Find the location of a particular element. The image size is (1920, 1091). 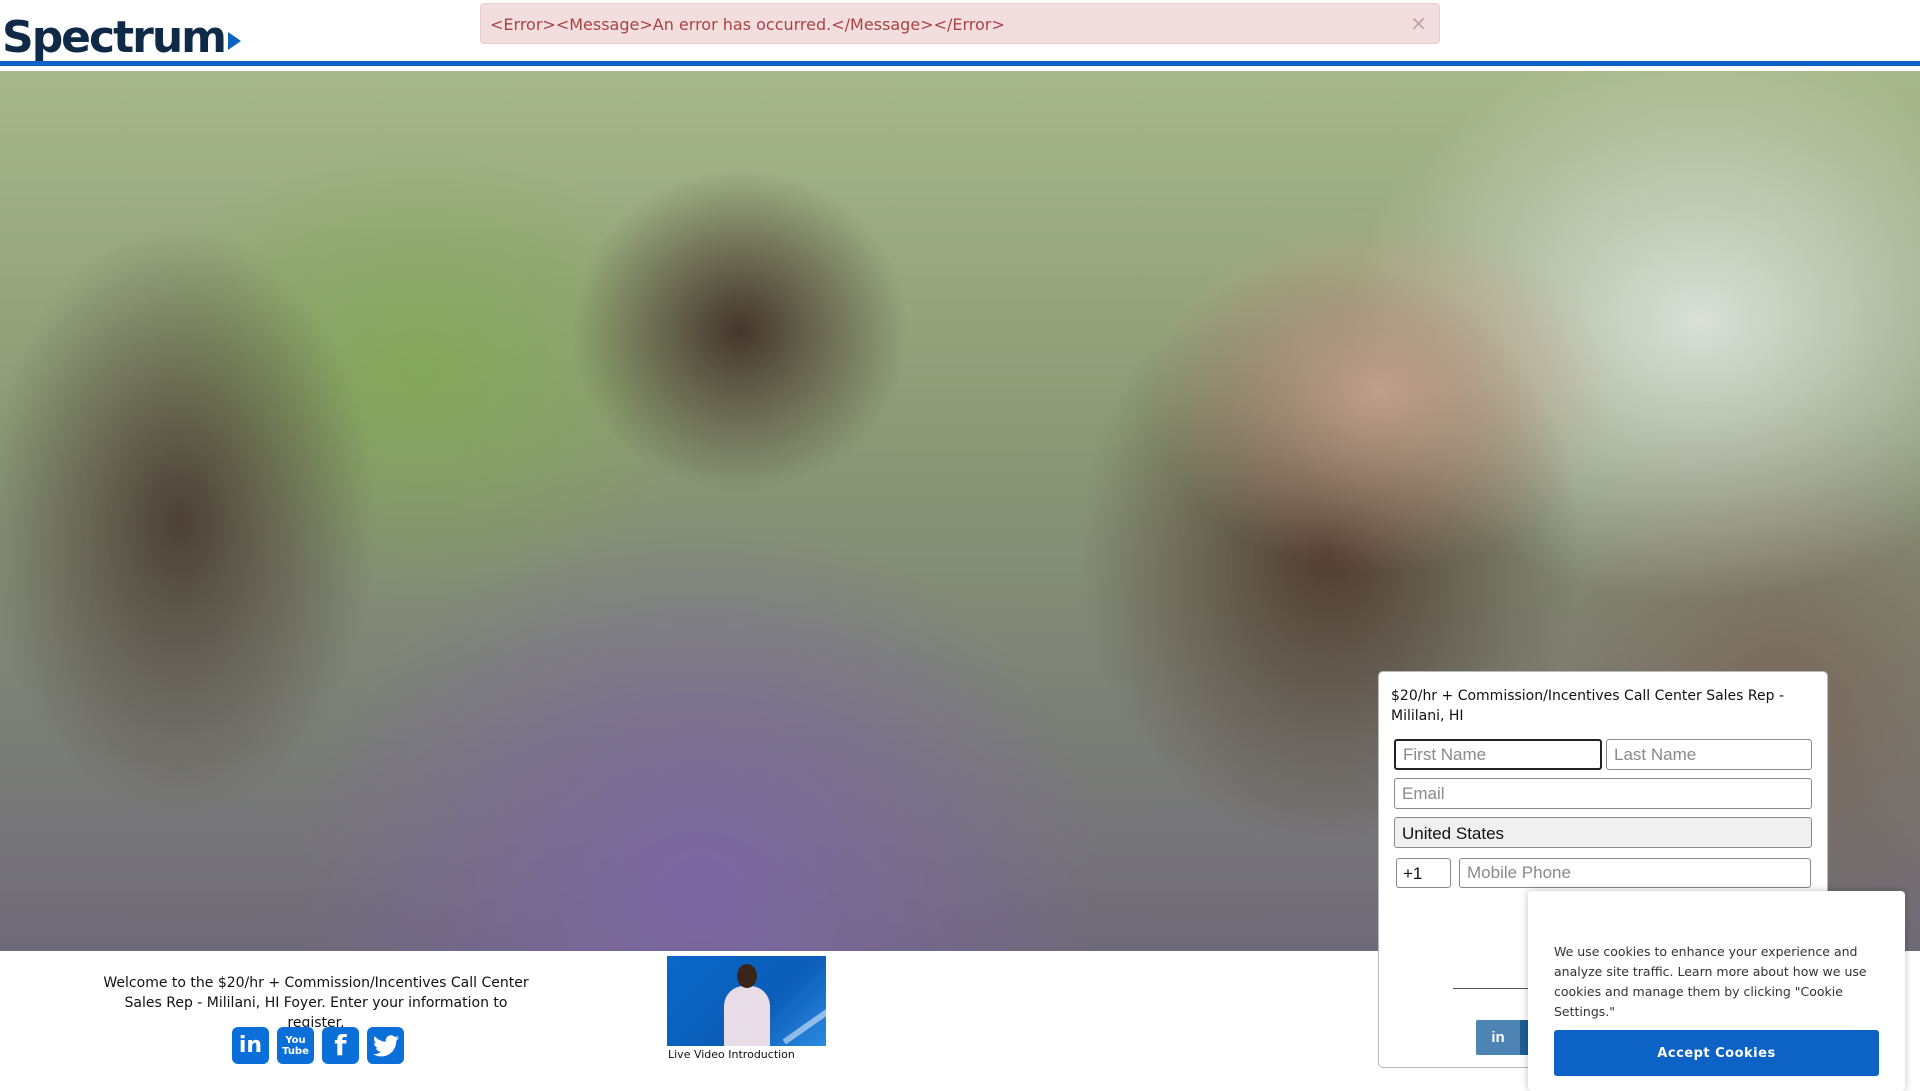

youtube-icon-top: You is located at coordinates (295, 1040).